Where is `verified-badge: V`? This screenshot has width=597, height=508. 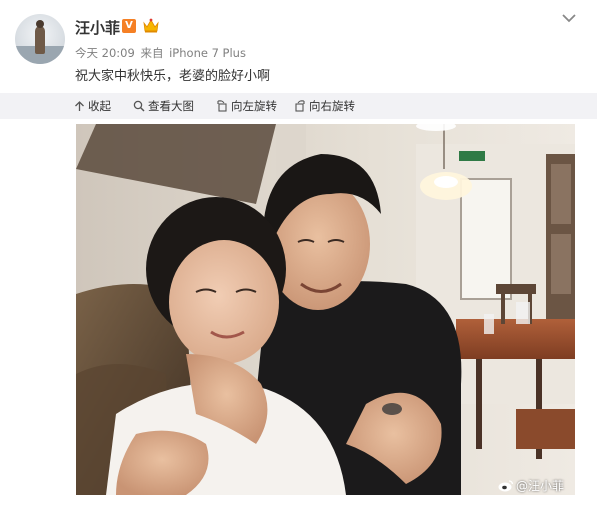 verified-badge: V is located at coordinates (129, 26).